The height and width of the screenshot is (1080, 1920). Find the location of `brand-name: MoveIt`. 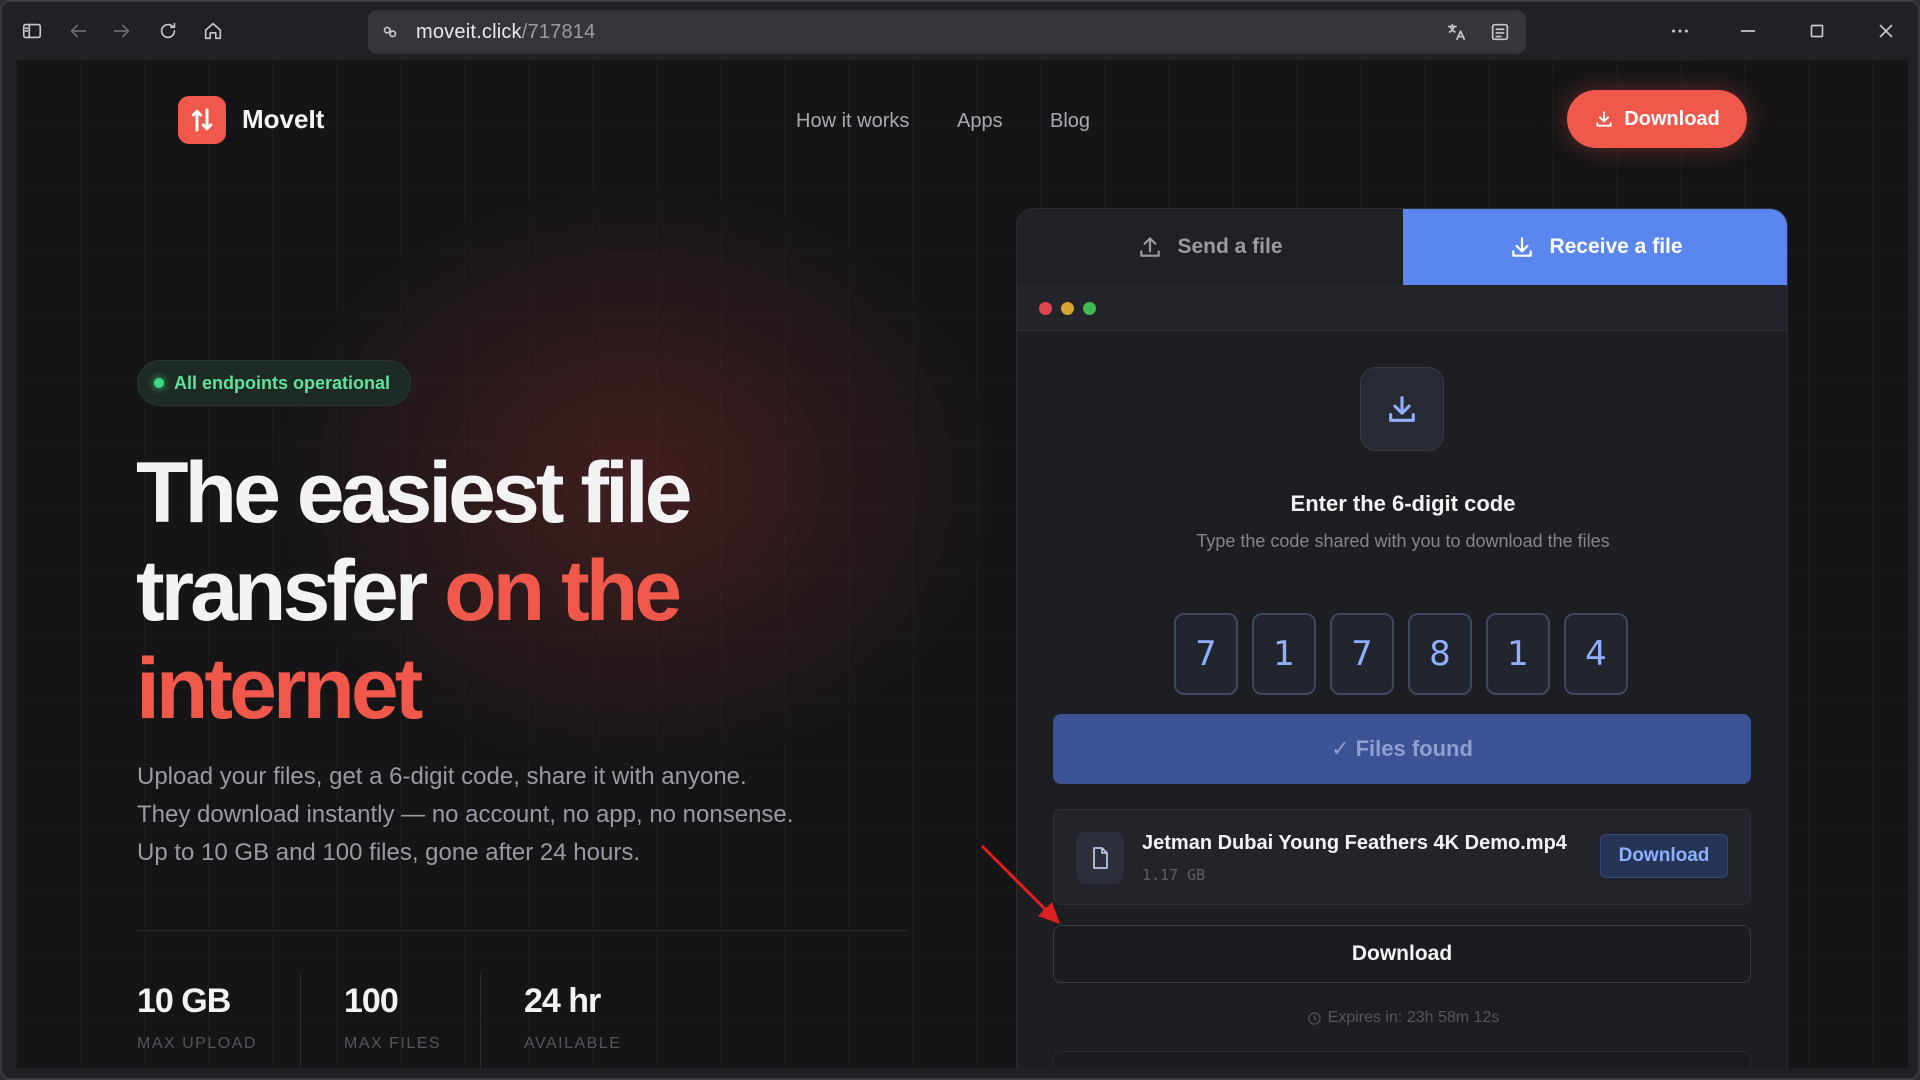

brand-name: MoveIt is located at coordinates (283, 119).